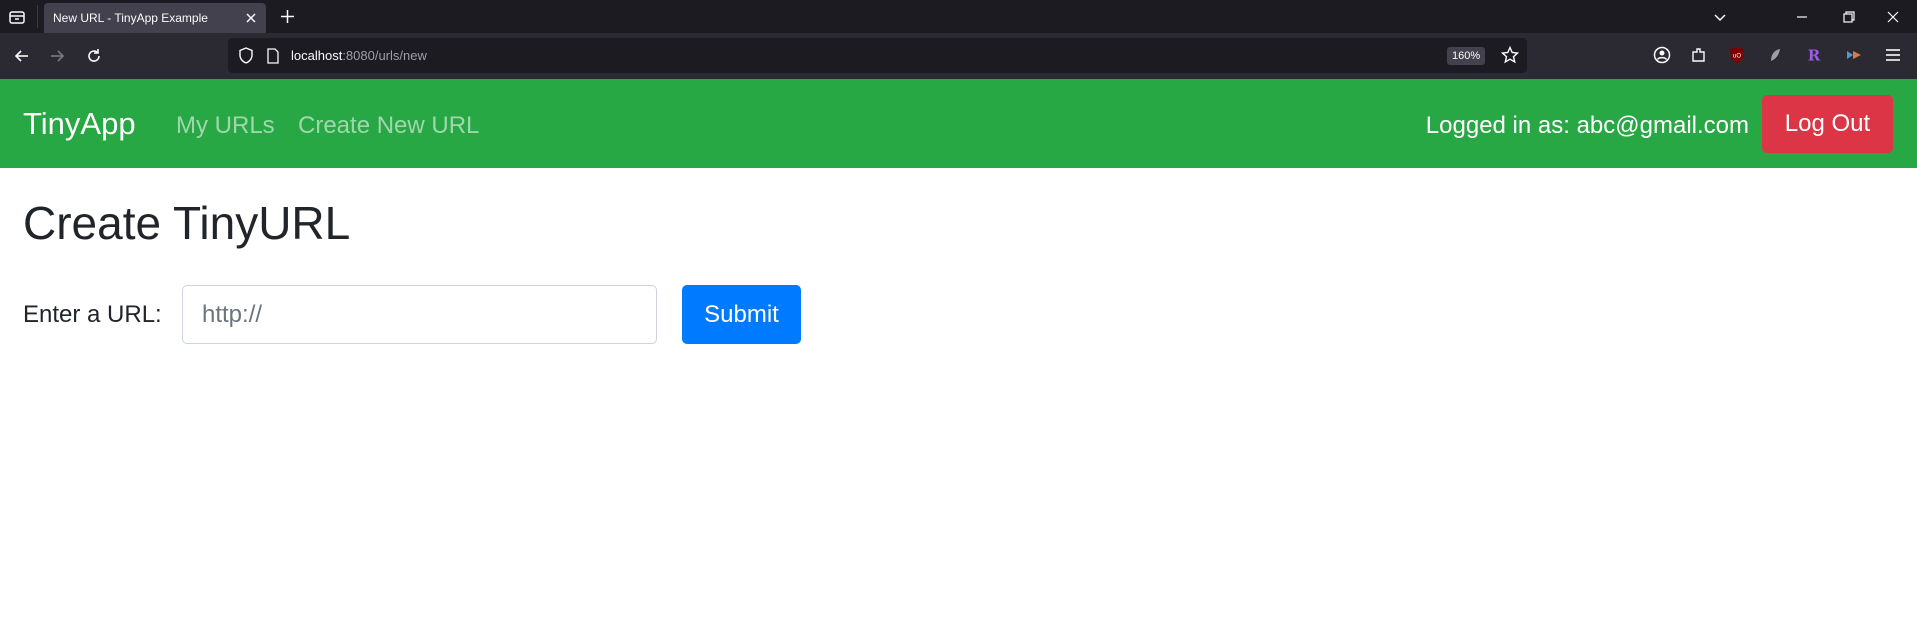  I want to click on close-tab-icon, so click(251, 18).